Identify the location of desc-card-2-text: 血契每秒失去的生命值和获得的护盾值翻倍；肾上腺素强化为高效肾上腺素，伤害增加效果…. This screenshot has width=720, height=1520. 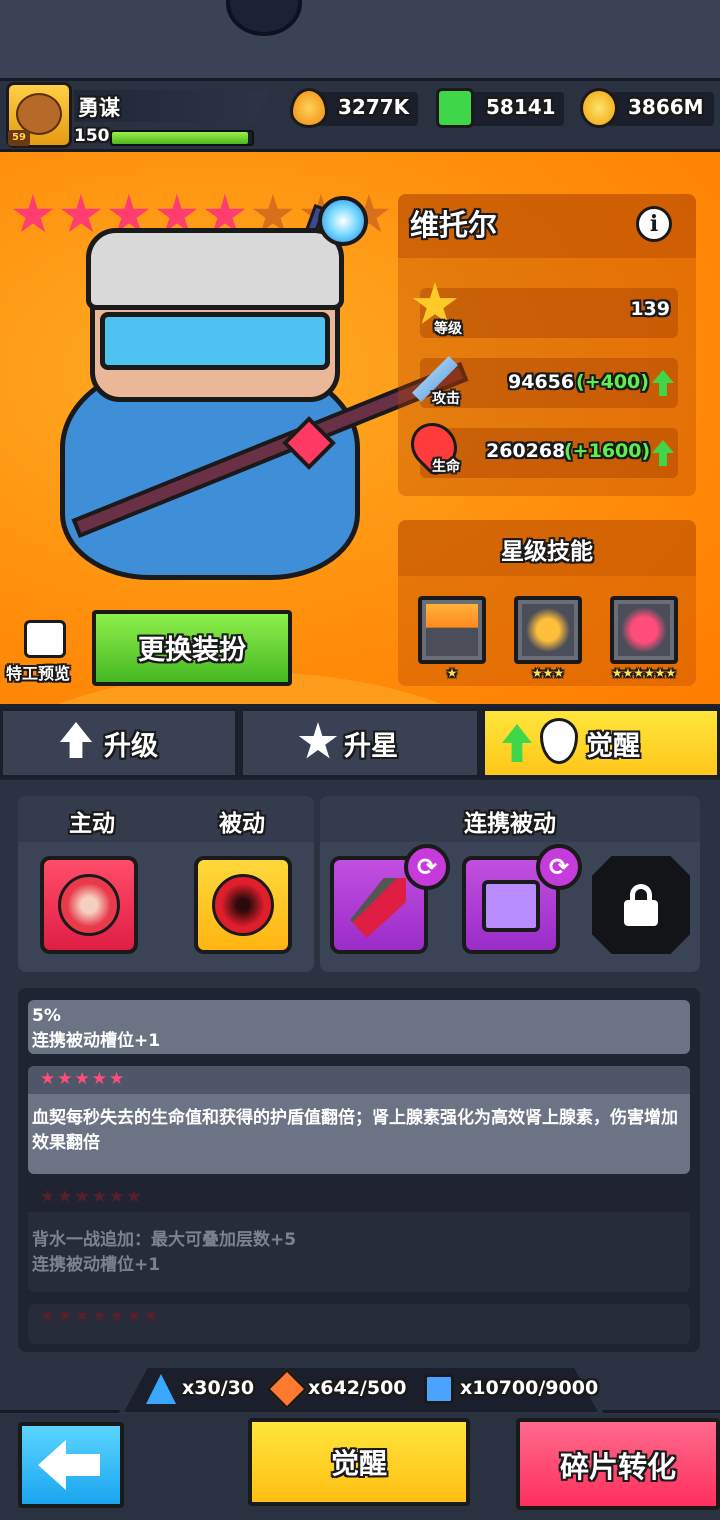
(355, 1130).